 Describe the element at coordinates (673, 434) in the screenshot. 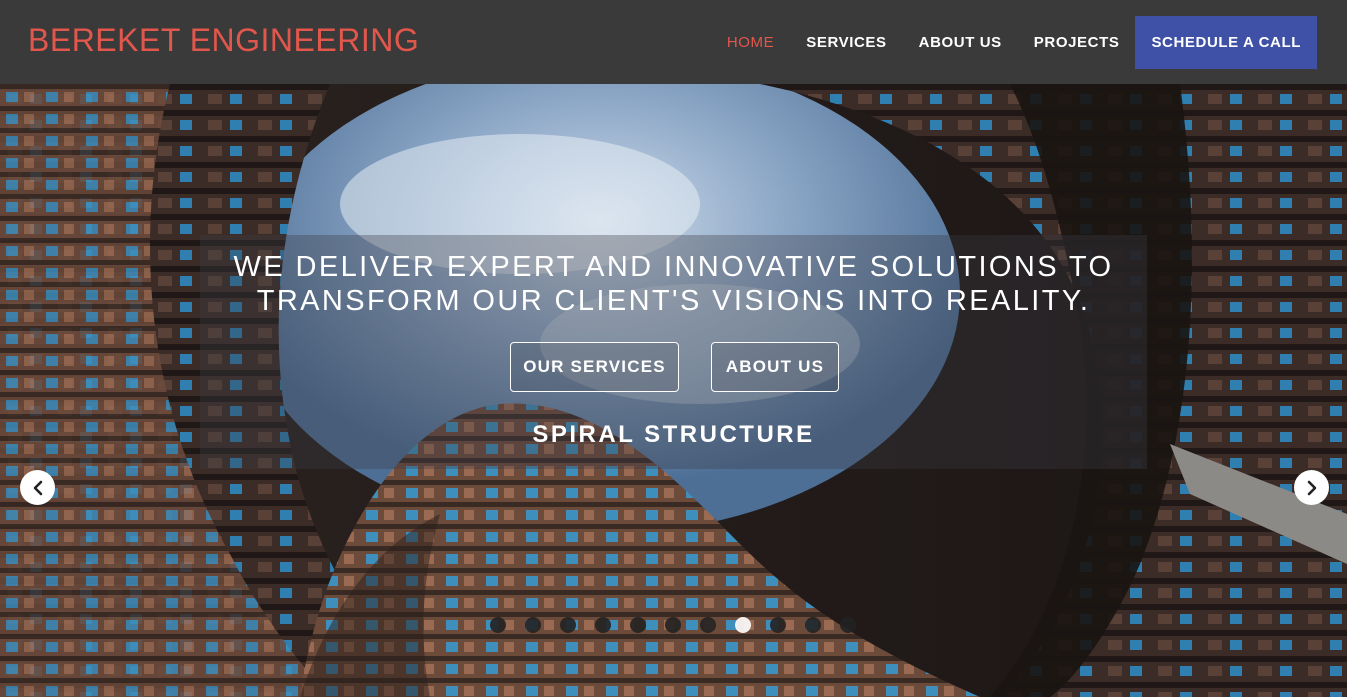

I see `slide-title: SPIRAL STRUCTURE` at that location.